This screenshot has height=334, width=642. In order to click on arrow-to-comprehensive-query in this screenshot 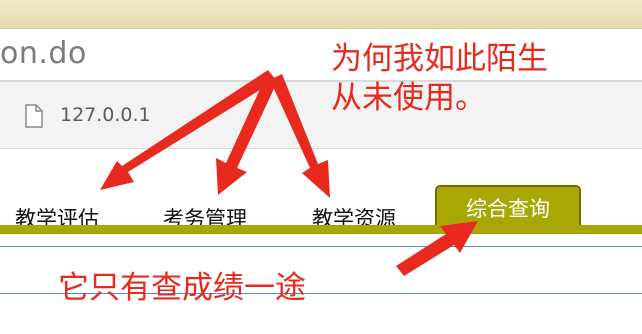, I will do `click(437, 248)`.